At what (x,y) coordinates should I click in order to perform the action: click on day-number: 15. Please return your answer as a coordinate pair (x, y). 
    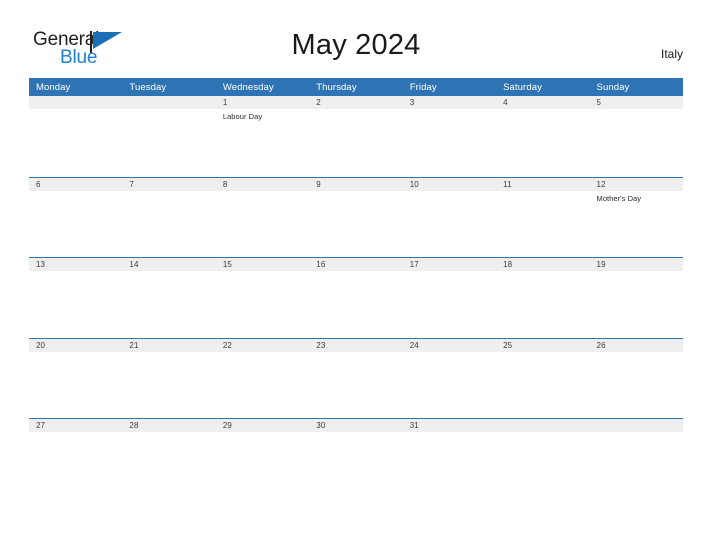
    Looking at the image, I should click on (262, 264).